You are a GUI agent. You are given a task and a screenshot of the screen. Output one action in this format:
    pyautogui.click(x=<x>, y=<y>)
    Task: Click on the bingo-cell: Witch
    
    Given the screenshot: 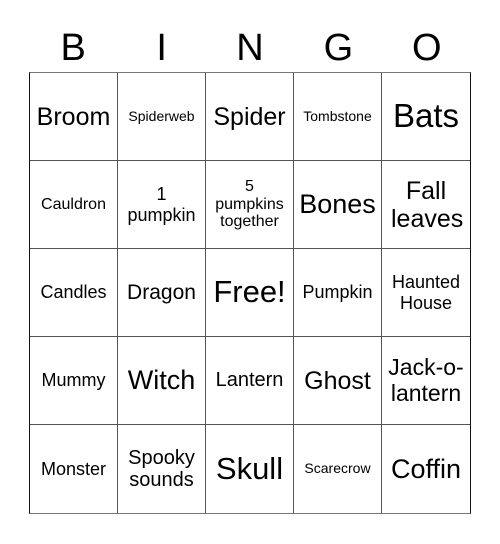 What is the action you would take?
    pyautogui.click(x=162, y=381)
    